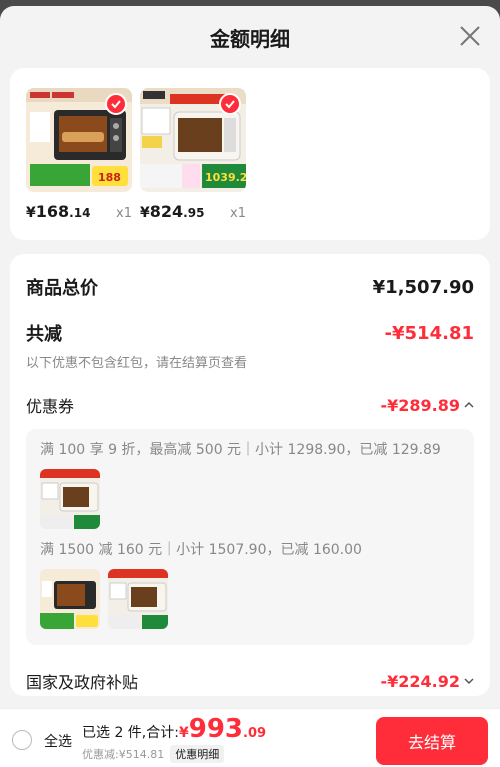  Describe the element at coordinates (469, 405) in the screenshot. I see `chevron-up-icon` at that location.